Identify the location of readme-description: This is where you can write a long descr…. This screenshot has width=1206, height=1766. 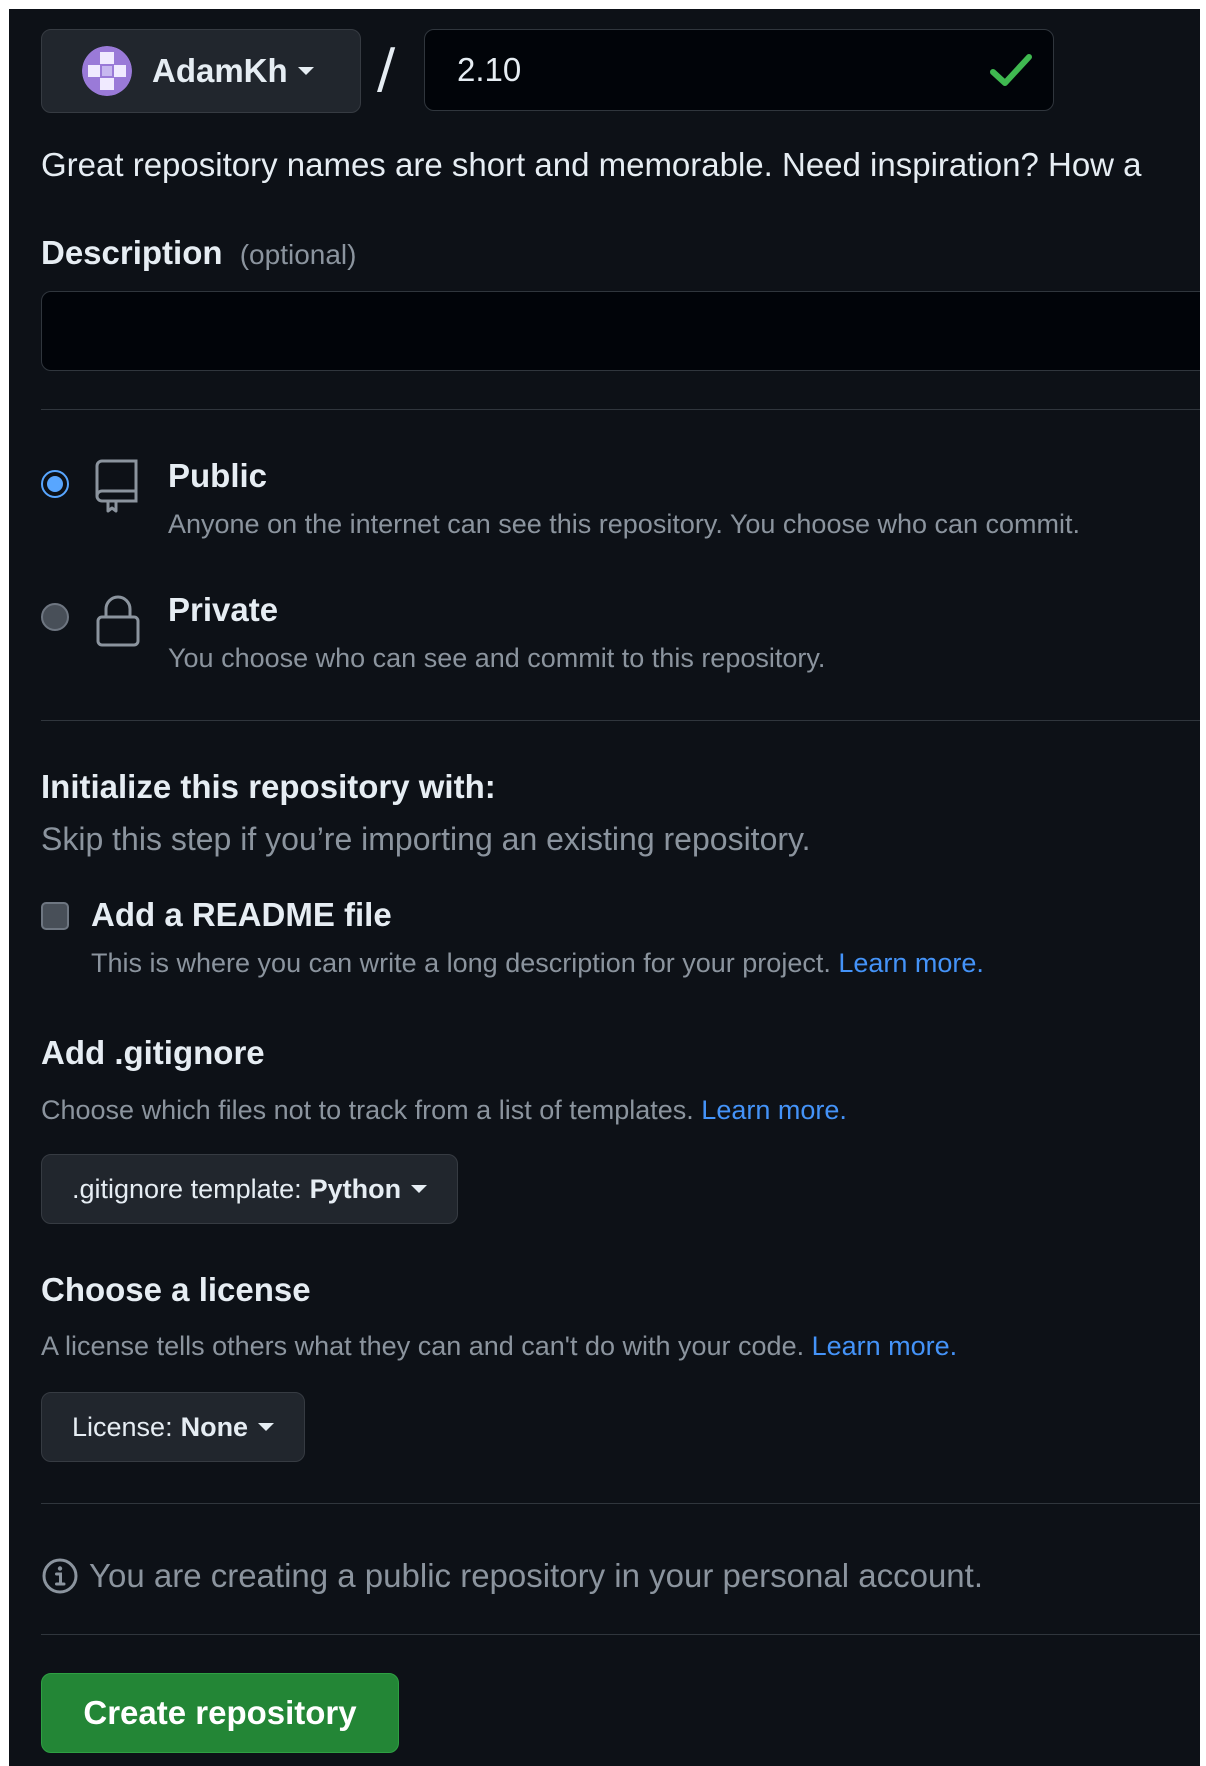
(537, 963).